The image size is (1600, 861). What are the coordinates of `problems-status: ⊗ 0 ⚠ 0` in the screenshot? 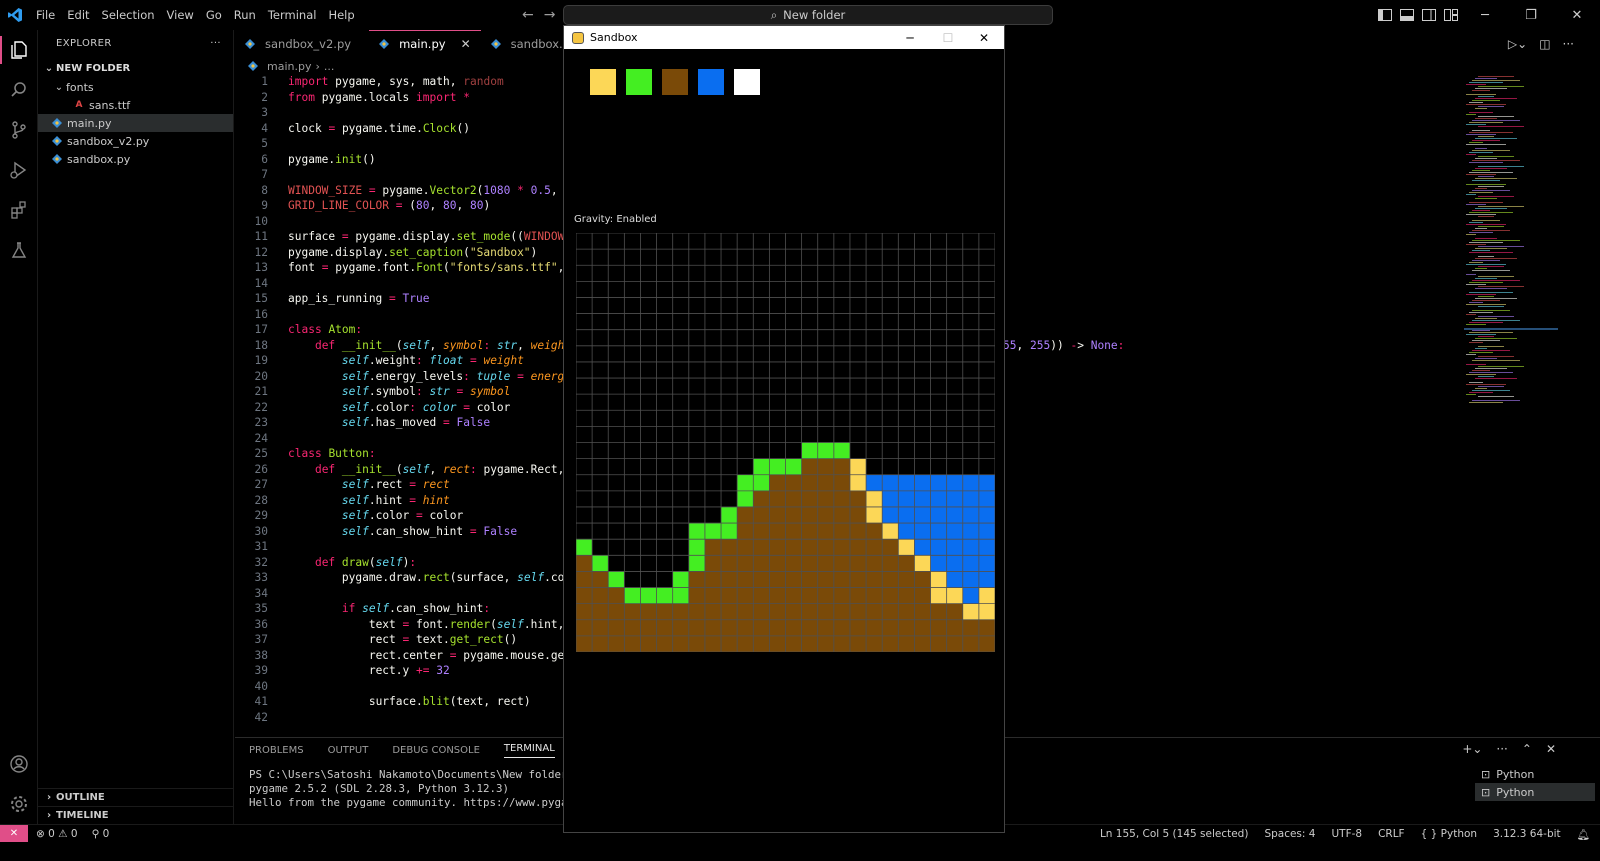 It's located at (57, 834).